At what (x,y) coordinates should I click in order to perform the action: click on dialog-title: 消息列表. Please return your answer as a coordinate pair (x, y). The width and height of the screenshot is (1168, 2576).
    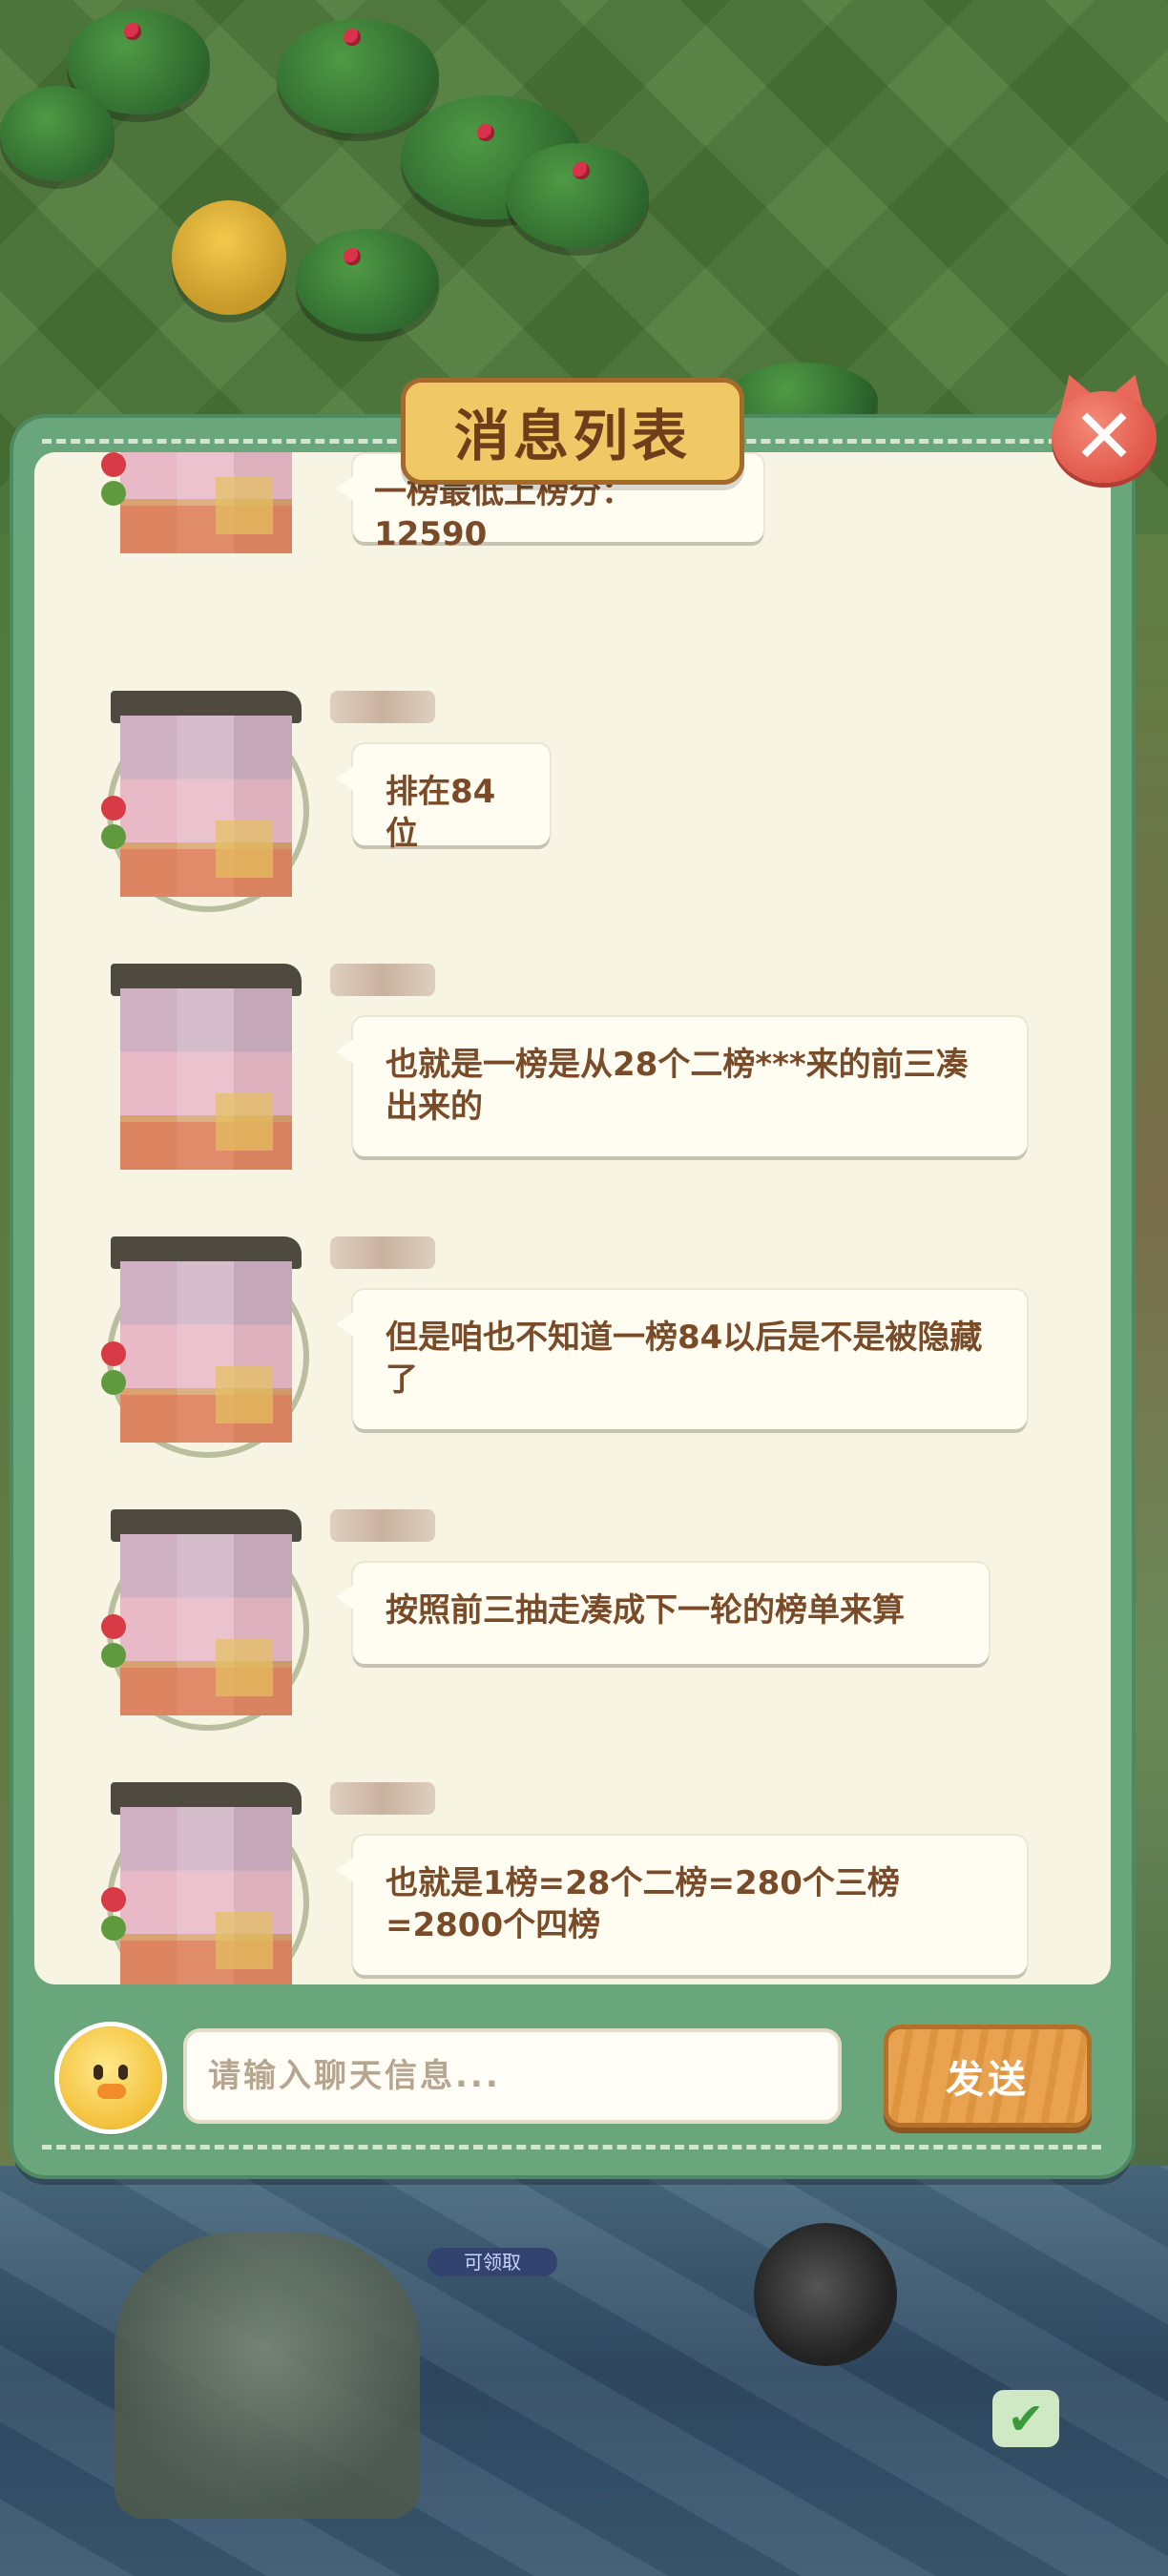
    Looking at the image, I should click on (572, 431).